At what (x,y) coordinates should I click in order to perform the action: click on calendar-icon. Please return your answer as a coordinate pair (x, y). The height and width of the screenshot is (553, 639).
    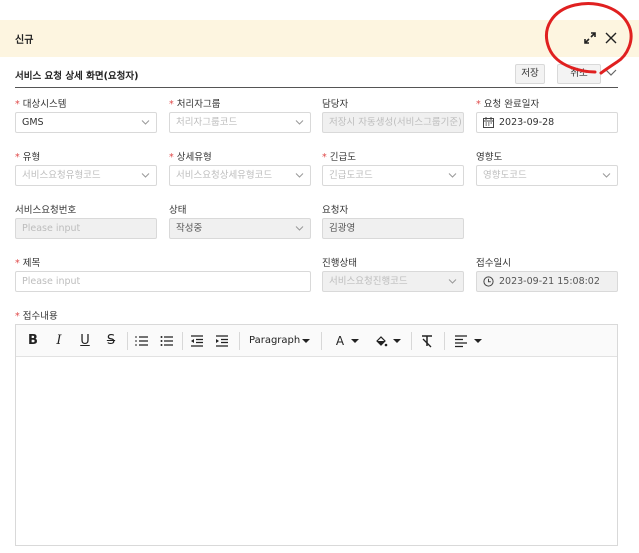
    Looking at the image, I should click on (488, 122).